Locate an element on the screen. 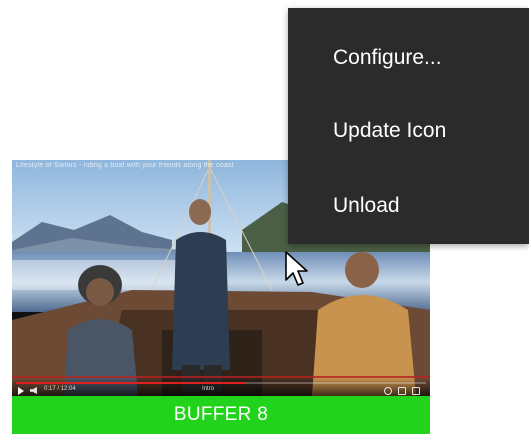 Image resolution: width=529 pixels, height=439 pixels. play-icon is located at coordinates (21, 391).